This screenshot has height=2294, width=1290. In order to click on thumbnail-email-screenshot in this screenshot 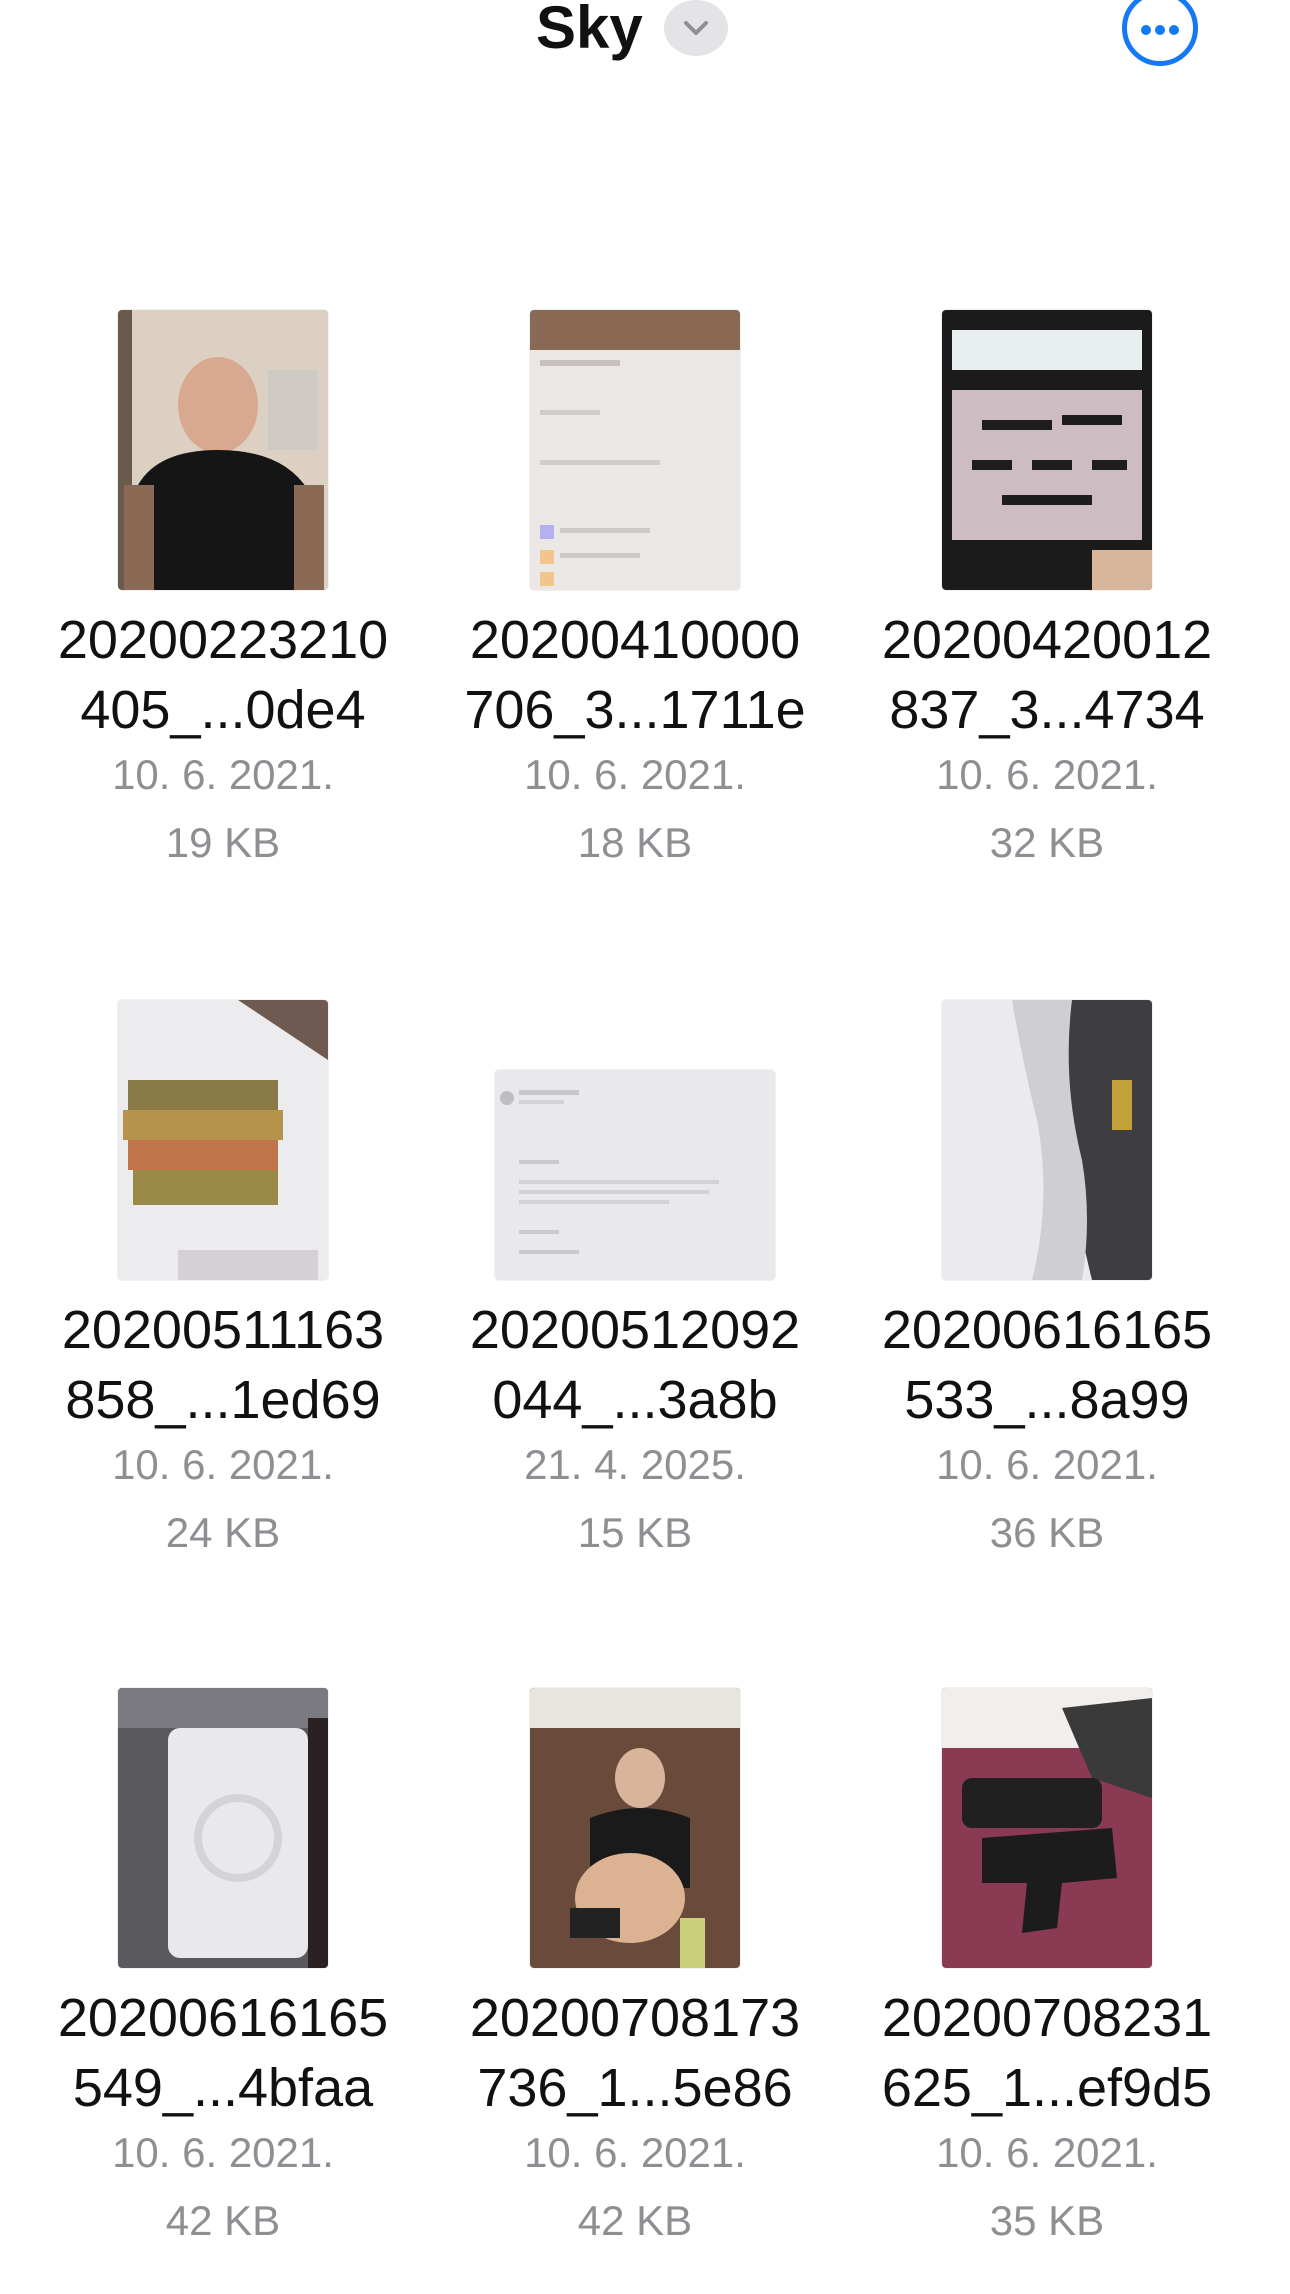, I will do `click(635, 1175)`.